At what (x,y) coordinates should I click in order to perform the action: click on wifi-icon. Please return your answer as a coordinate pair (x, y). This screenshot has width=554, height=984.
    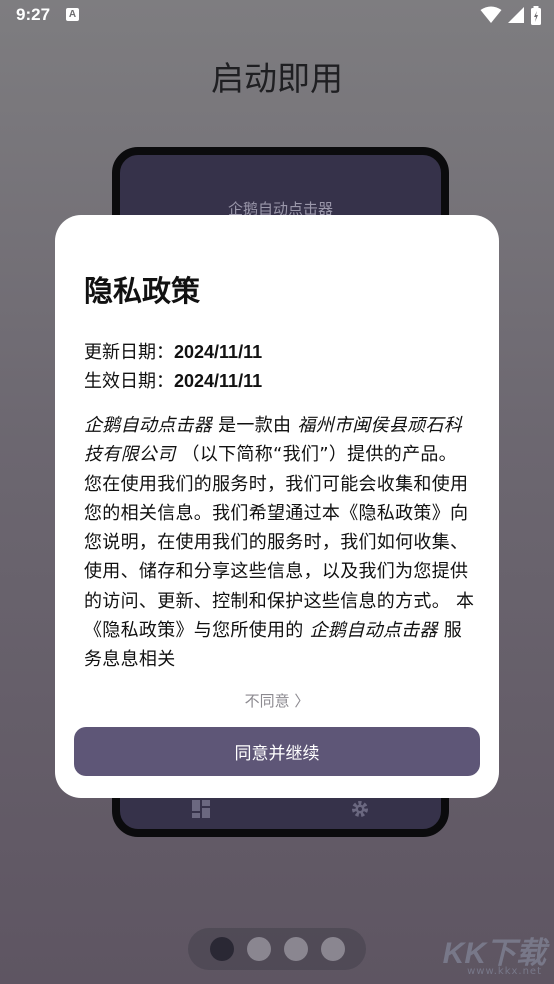
    Looking at the image, I should click on (491, 14).